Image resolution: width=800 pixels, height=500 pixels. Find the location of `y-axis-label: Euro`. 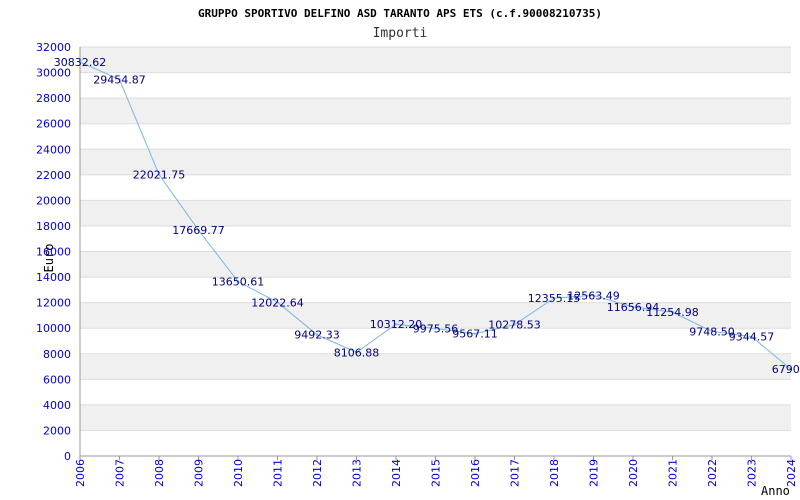

y-axis-label: Euro is located at coordinates (49, 258).